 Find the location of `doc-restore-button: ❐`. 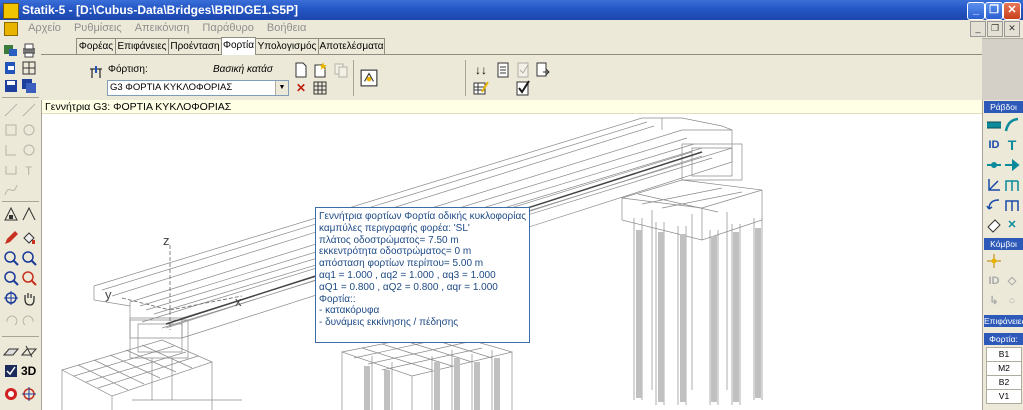

doc-restore-button: ❐ is located at coordinates (995, 29).